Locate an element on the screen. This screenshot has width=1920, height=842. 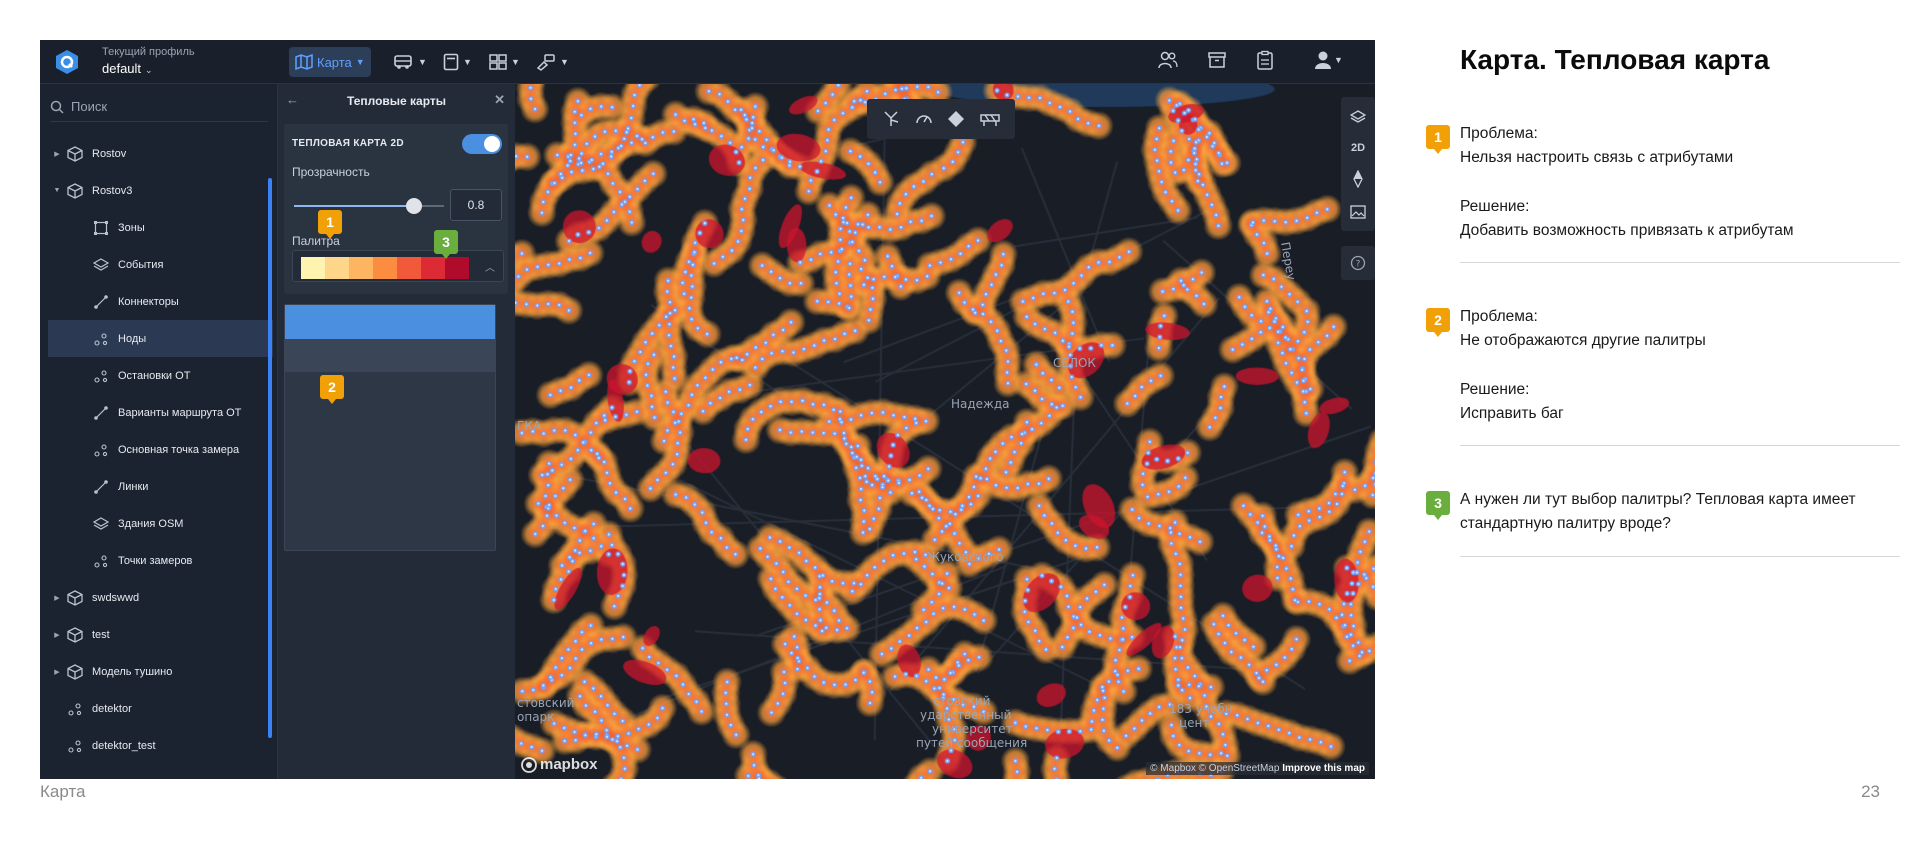
toggle-2d-button: 2D is located at coordinates (1358, 148).